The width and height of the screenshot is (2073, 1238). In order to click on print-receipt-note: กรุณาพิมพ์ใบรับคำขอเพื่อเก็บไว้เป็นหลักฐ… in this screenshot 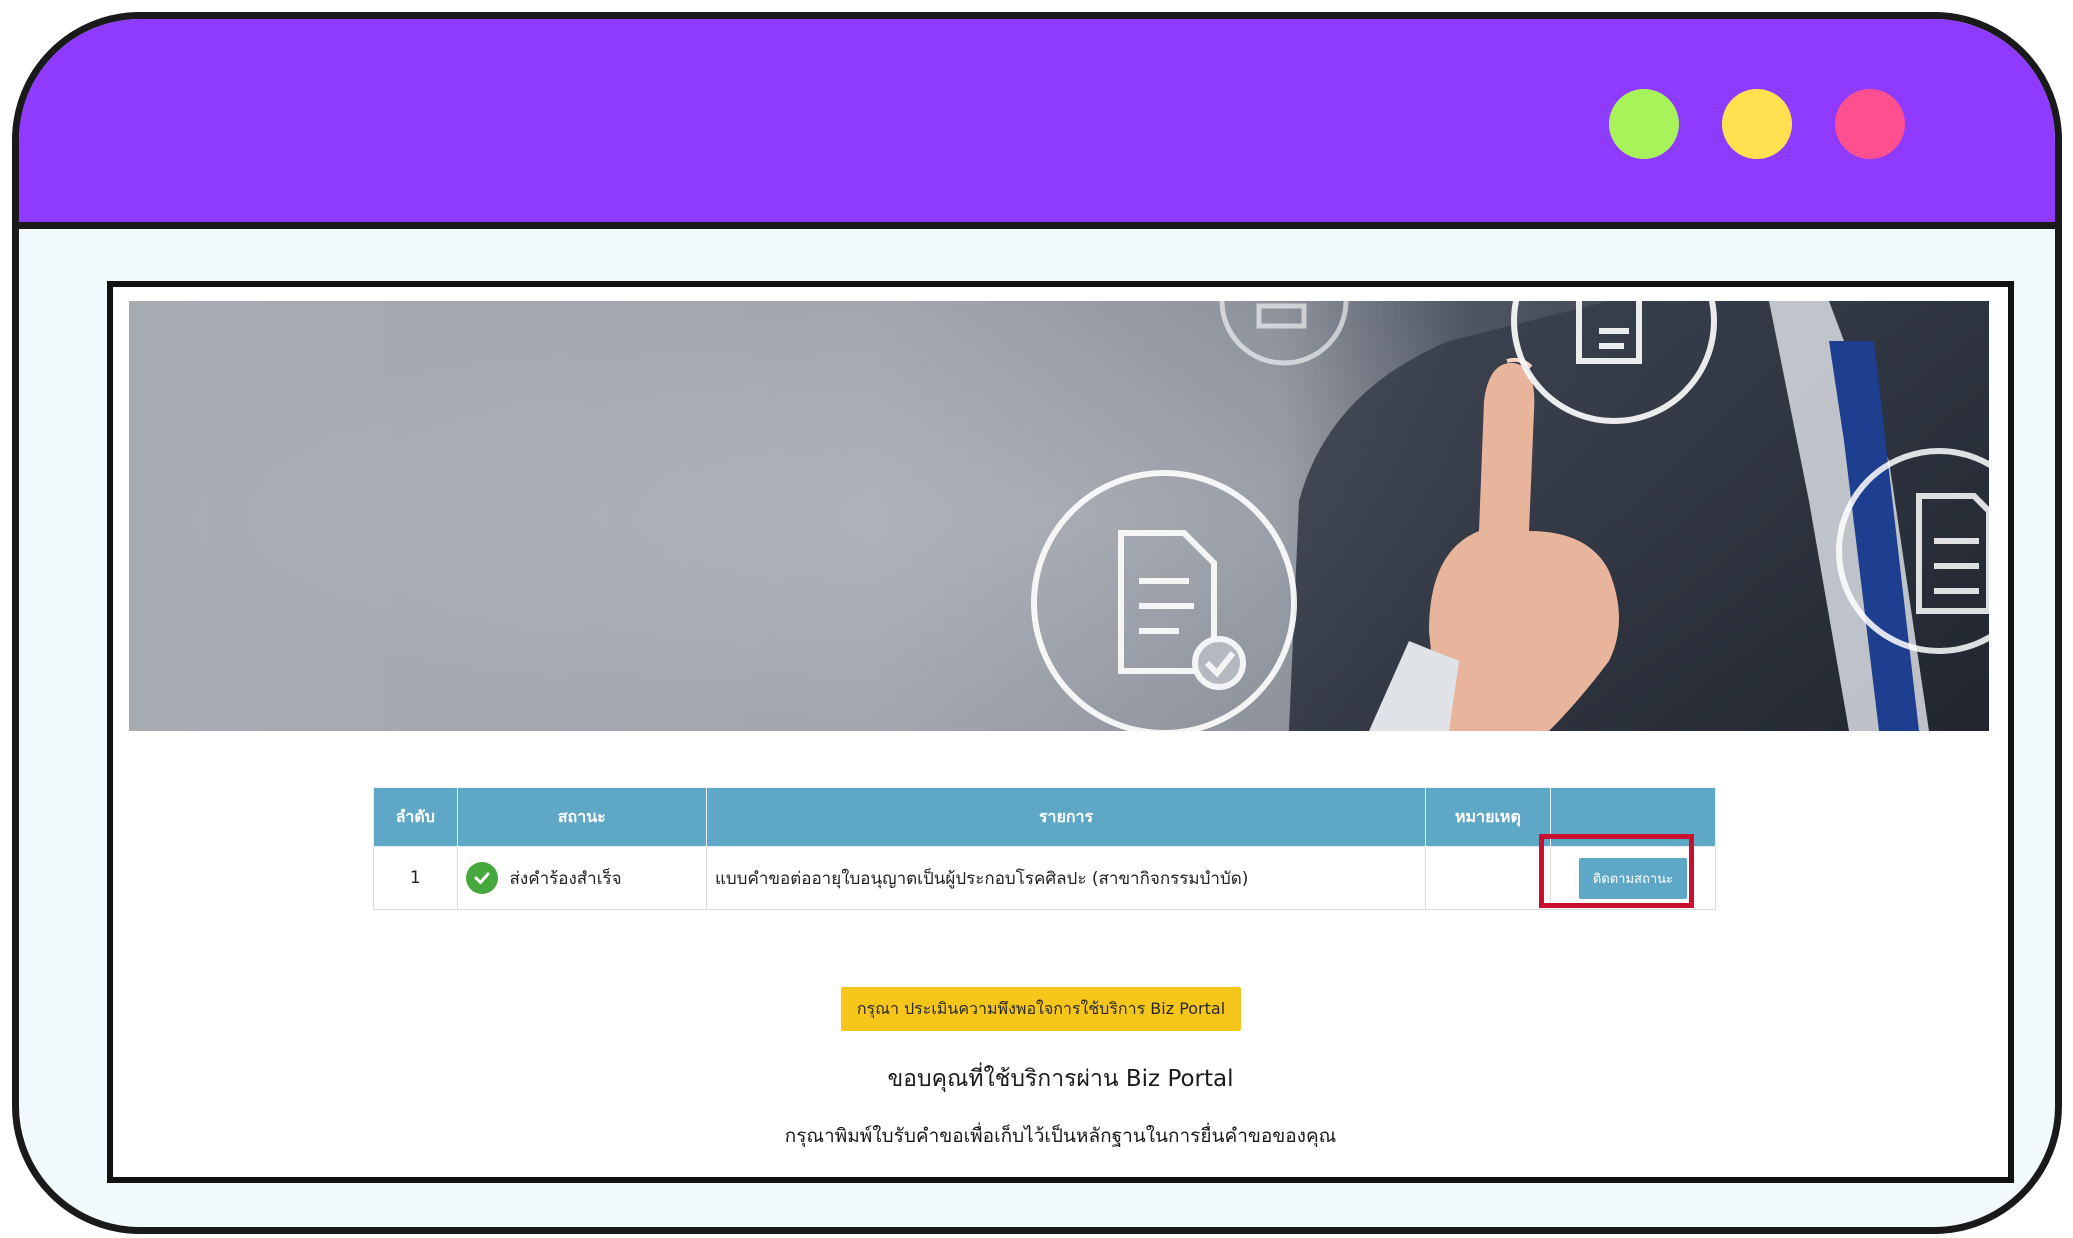, I will do `click(1060, 1136)`.